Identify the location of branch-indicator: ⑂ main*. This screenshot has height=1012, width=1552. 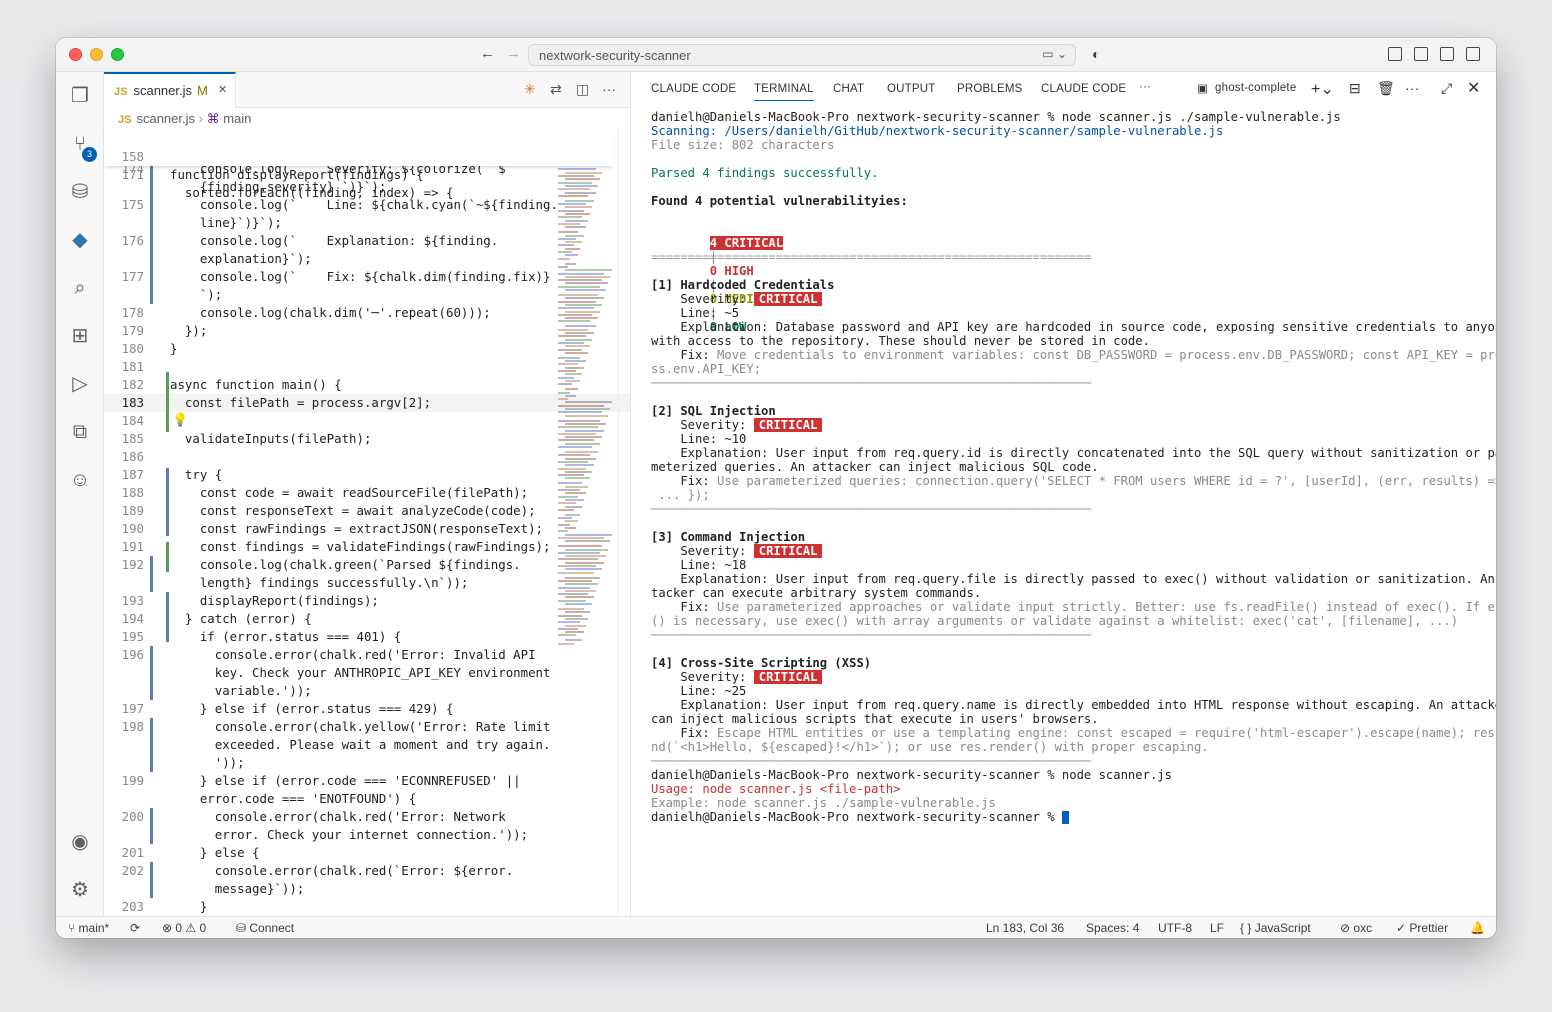
(88, 928).